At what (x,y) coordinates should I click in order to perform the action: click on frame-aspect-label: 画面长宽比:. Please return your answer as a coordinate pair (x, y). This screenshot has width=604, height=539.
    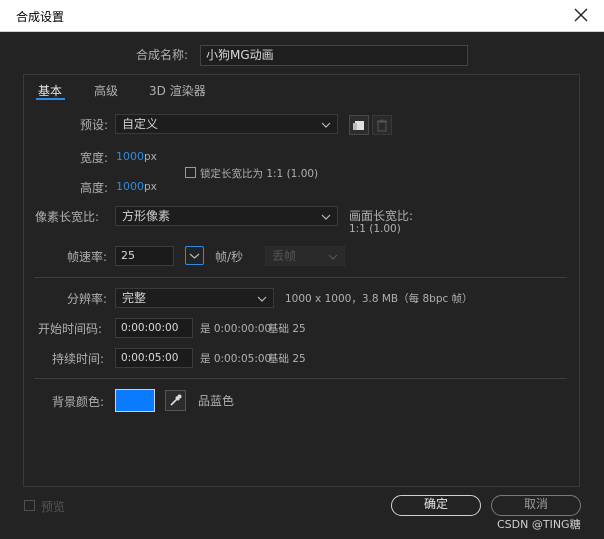
    Looking at the image, I should click on (381, 216).